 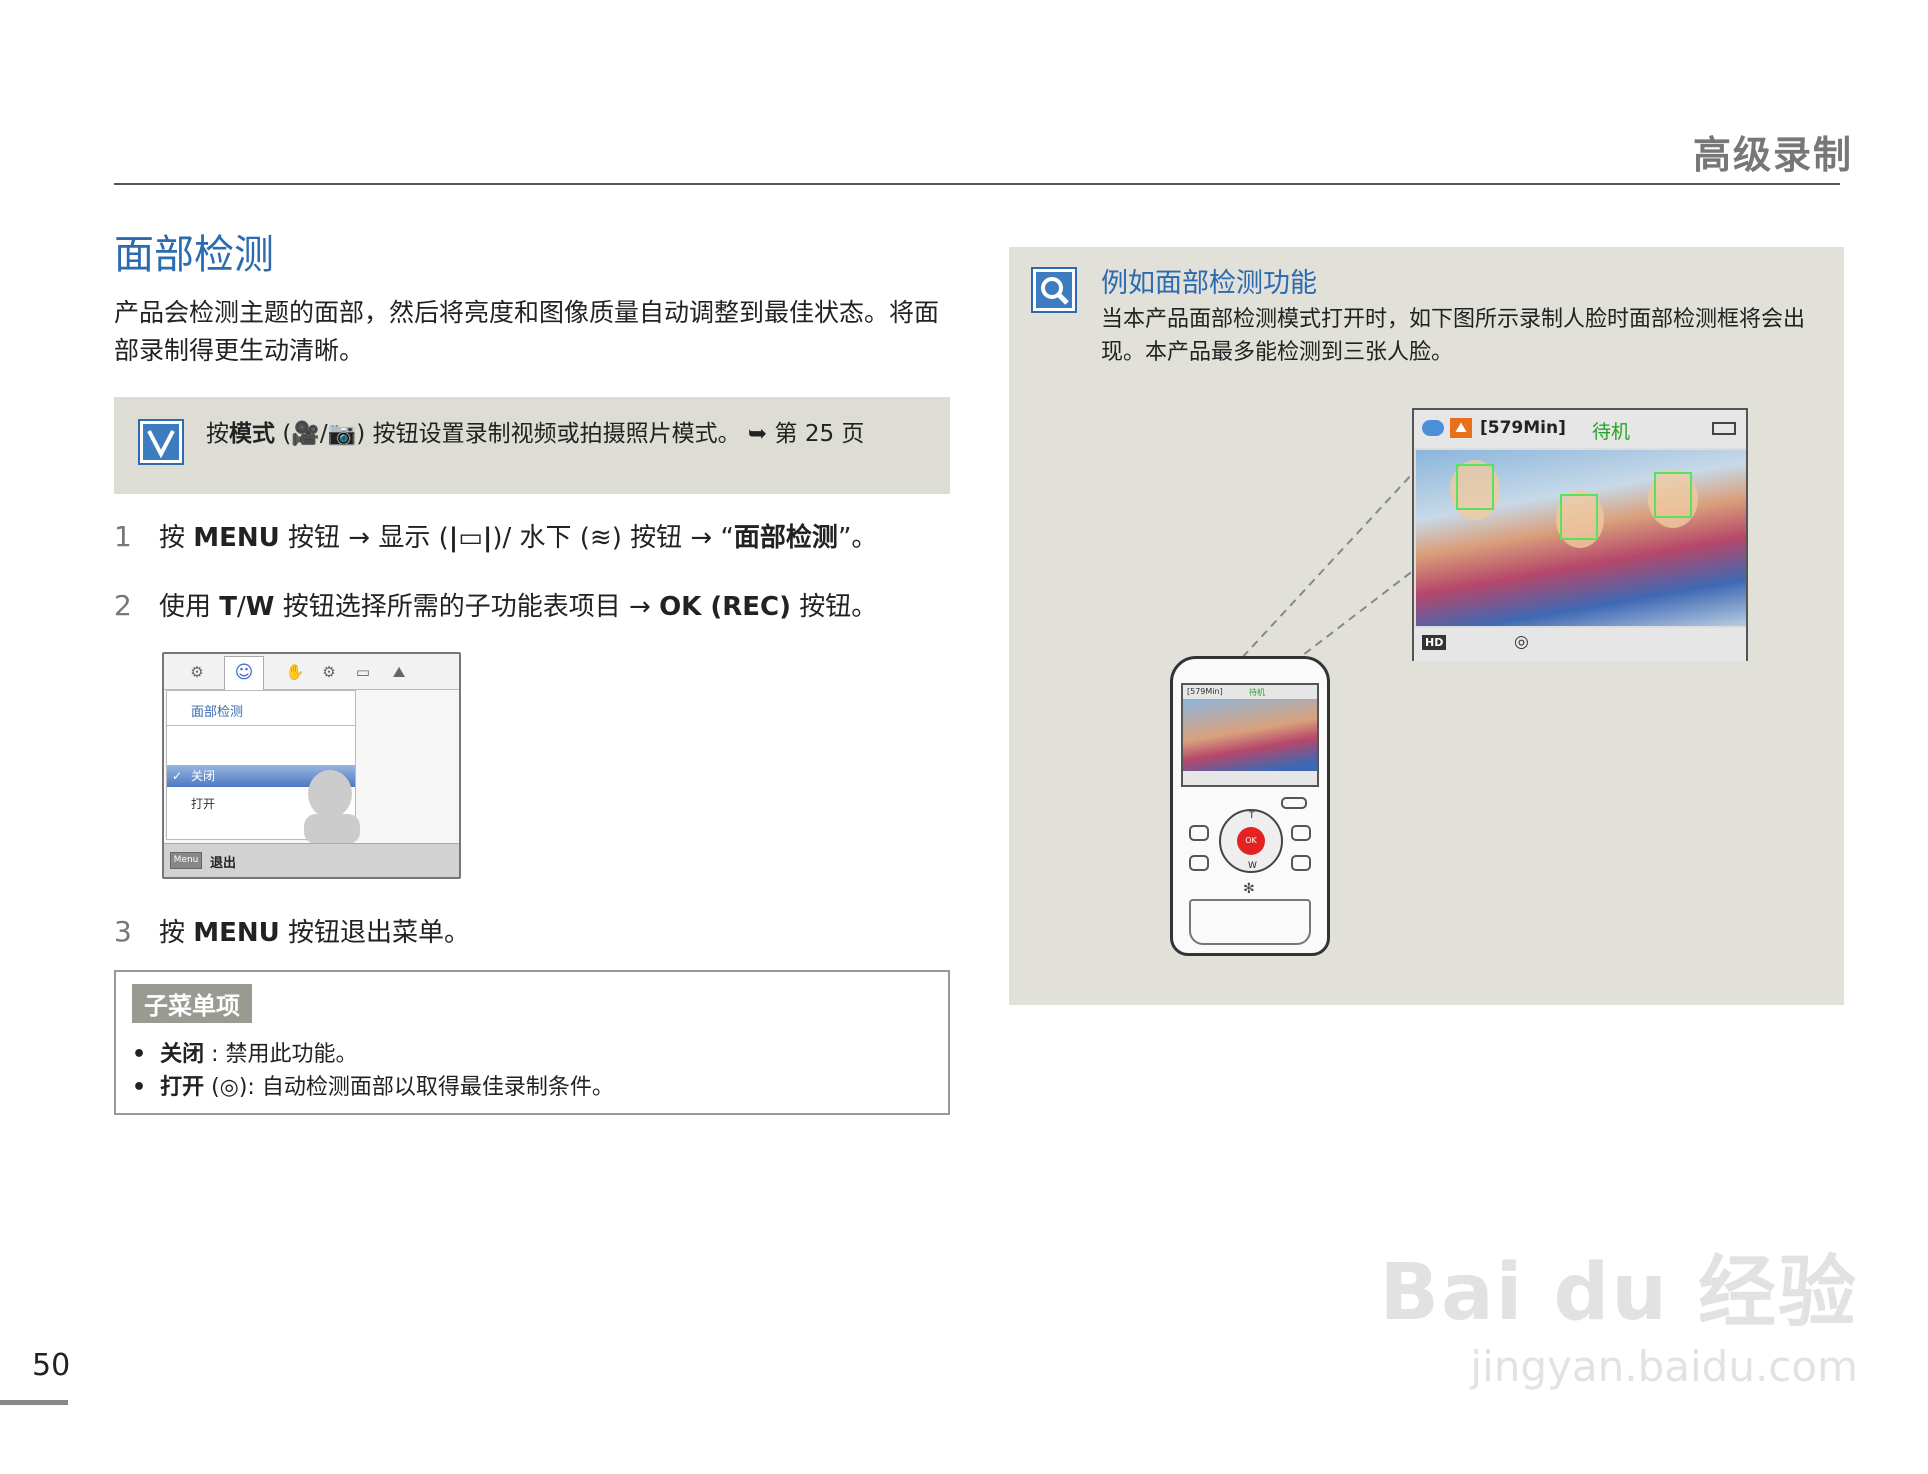 I want to click on page-ref-arrow-icon: ➥, so click(x=757, y=434).